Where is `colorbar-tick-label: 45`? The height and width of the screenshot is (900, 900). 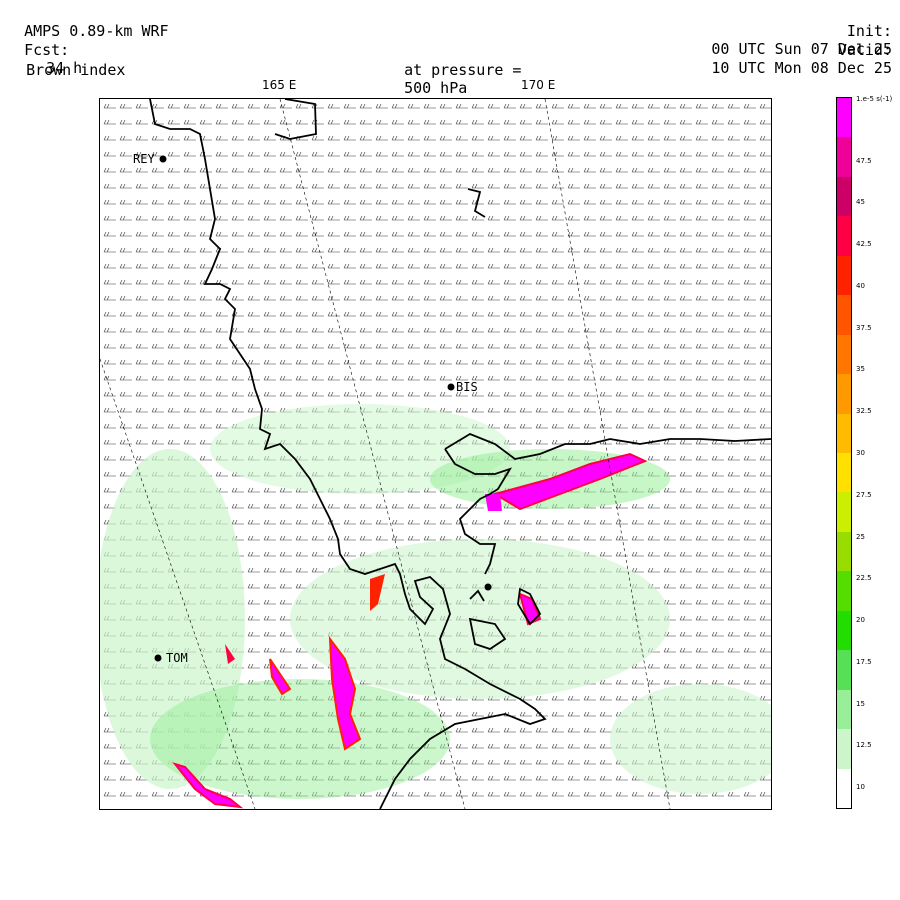 colorbar-tick-label: 45 is located at coordinates (860, 202).